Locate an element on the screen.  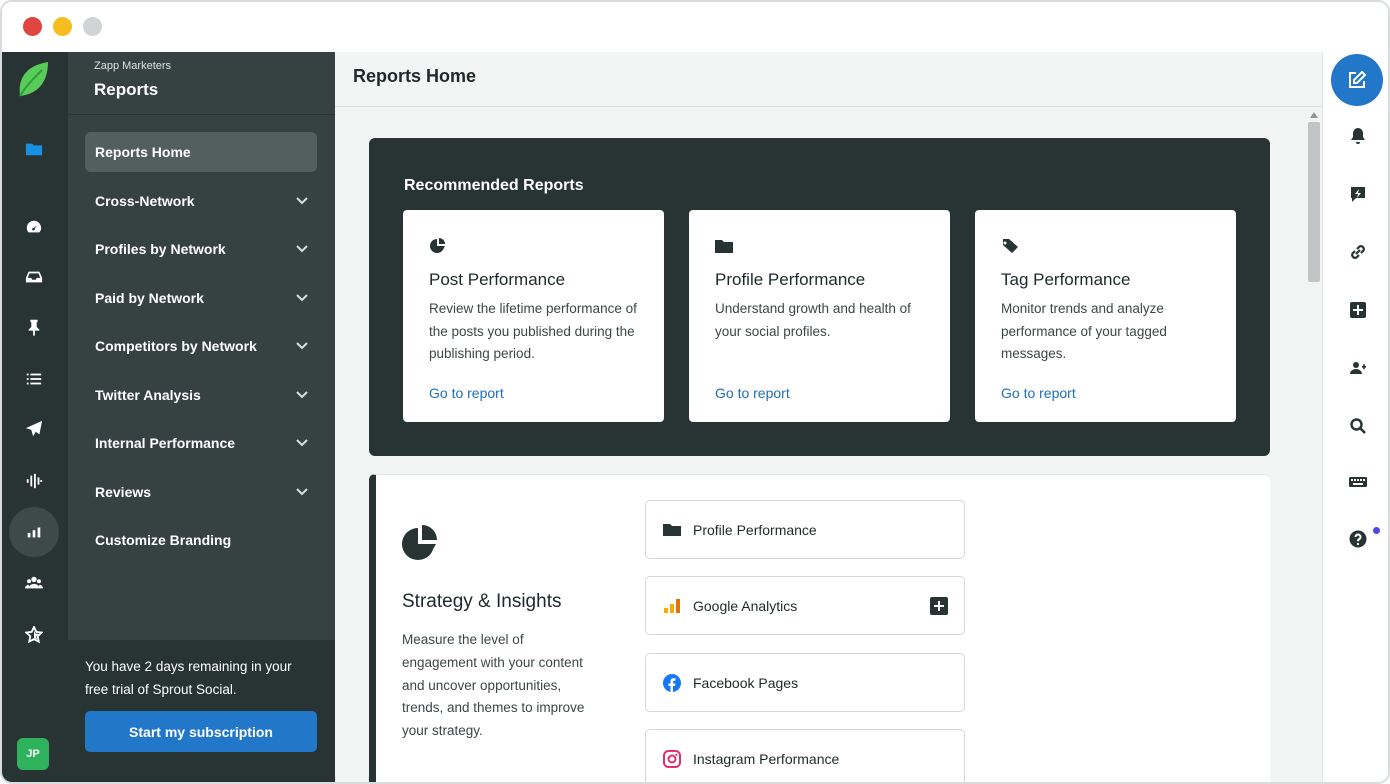
primary-rail: JP is located at coordinates (35, 417).